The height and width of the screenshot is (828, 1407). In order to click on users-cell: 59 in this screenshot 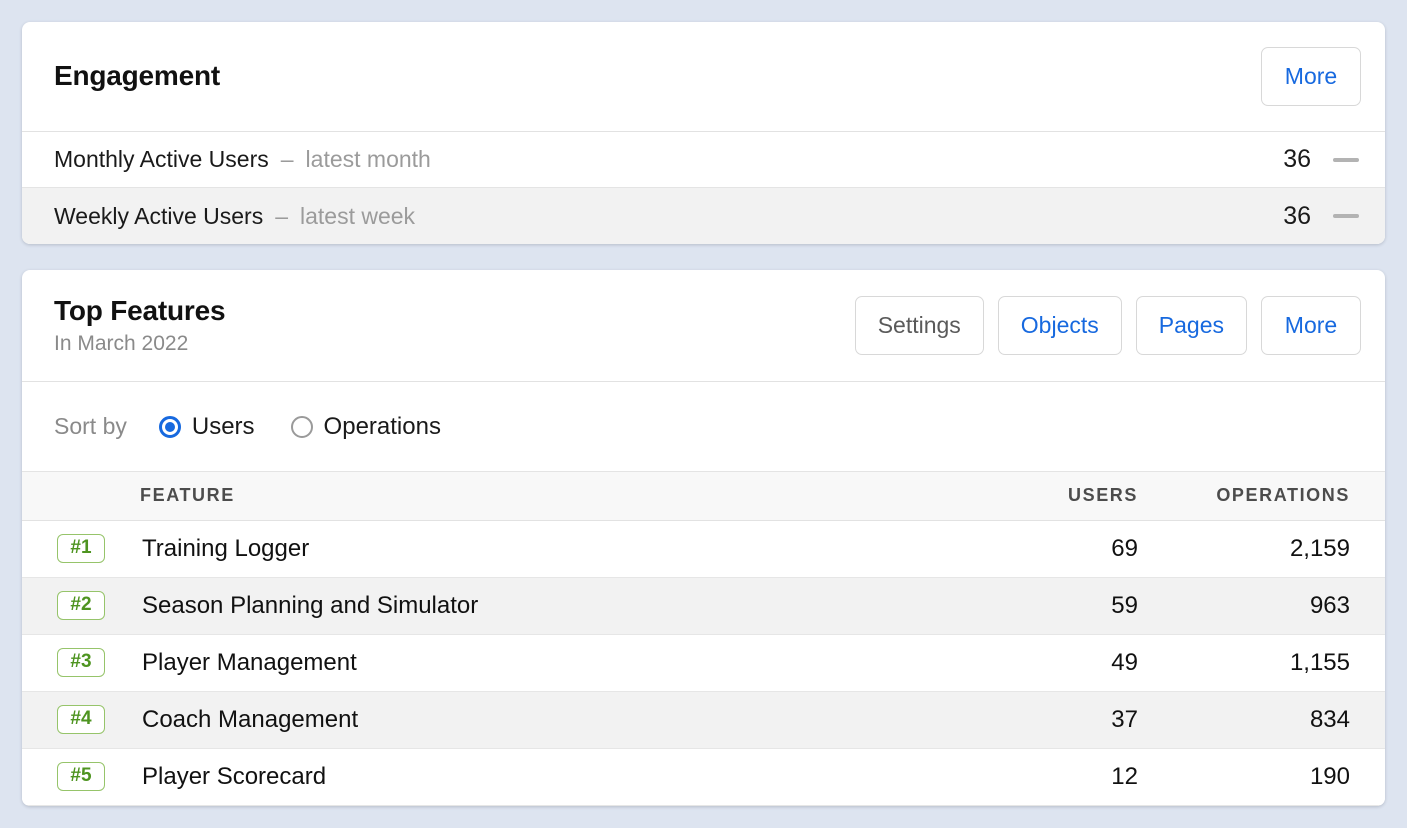, I will do `click(1124, 605)`.